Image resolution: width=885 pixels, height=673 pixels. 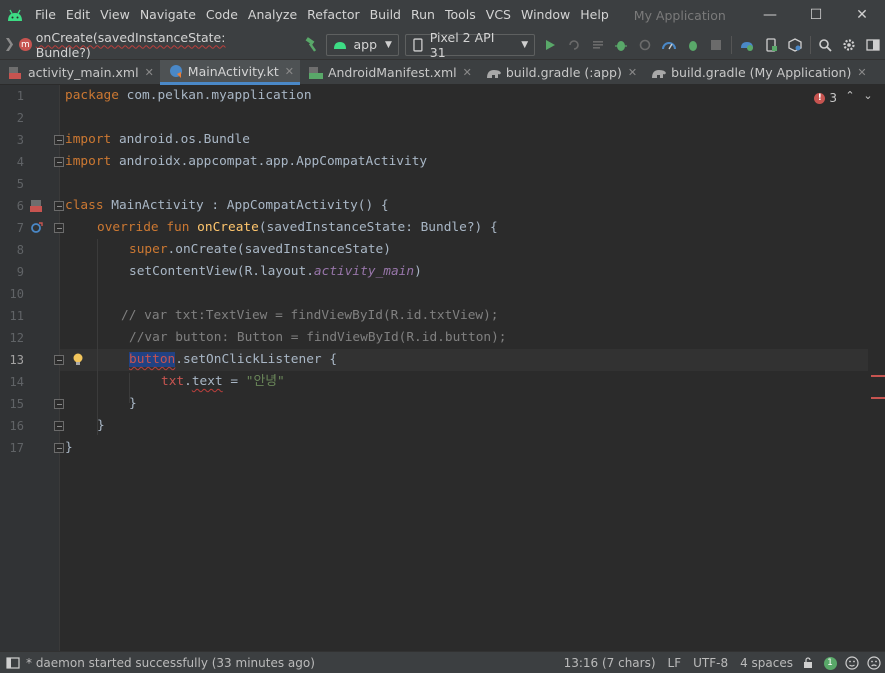 I want to click on run-config-select: app ▼, so click(x=362, y=44).